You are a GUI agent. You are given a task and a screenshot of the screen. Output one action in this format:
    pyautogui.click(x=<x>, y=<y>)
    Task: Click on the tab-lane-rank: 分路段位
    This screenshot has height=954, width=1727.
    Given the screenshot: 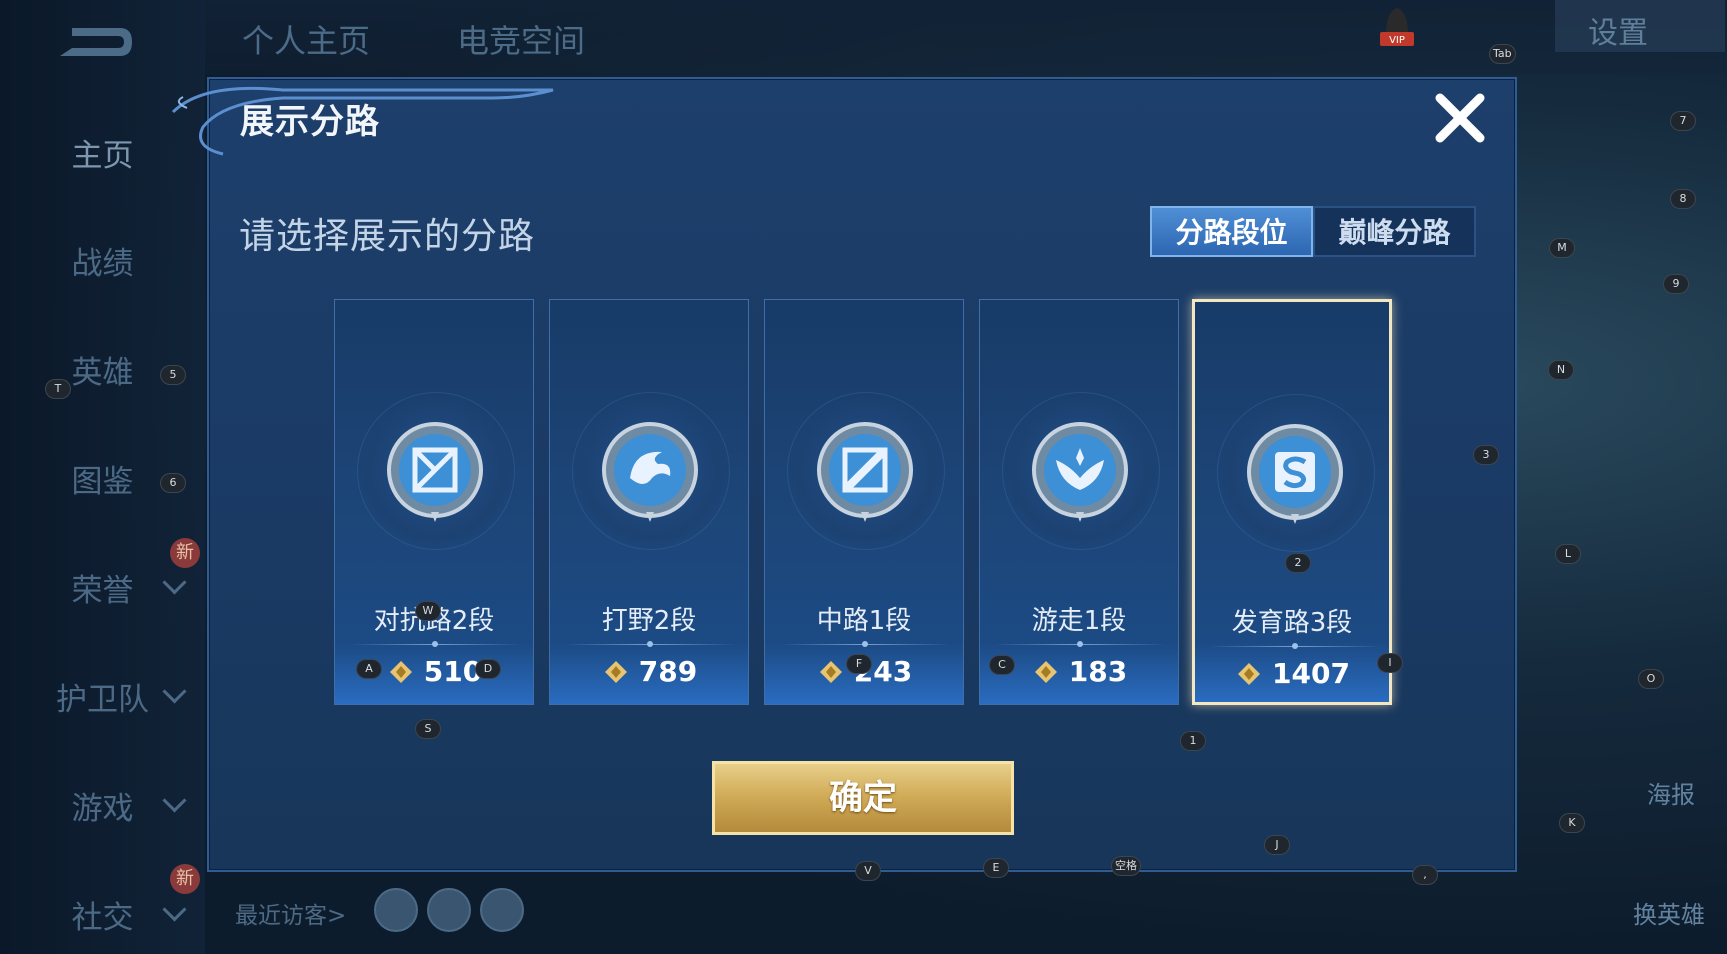 What is the action you would take?
    pyautogui.click(x=1231, y=231)
    